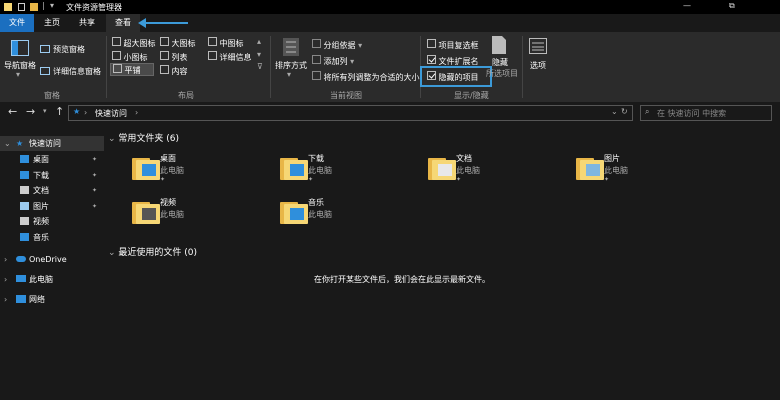  I want to click on gallery-scroll-up-icon: ▴, so click(259, 41).